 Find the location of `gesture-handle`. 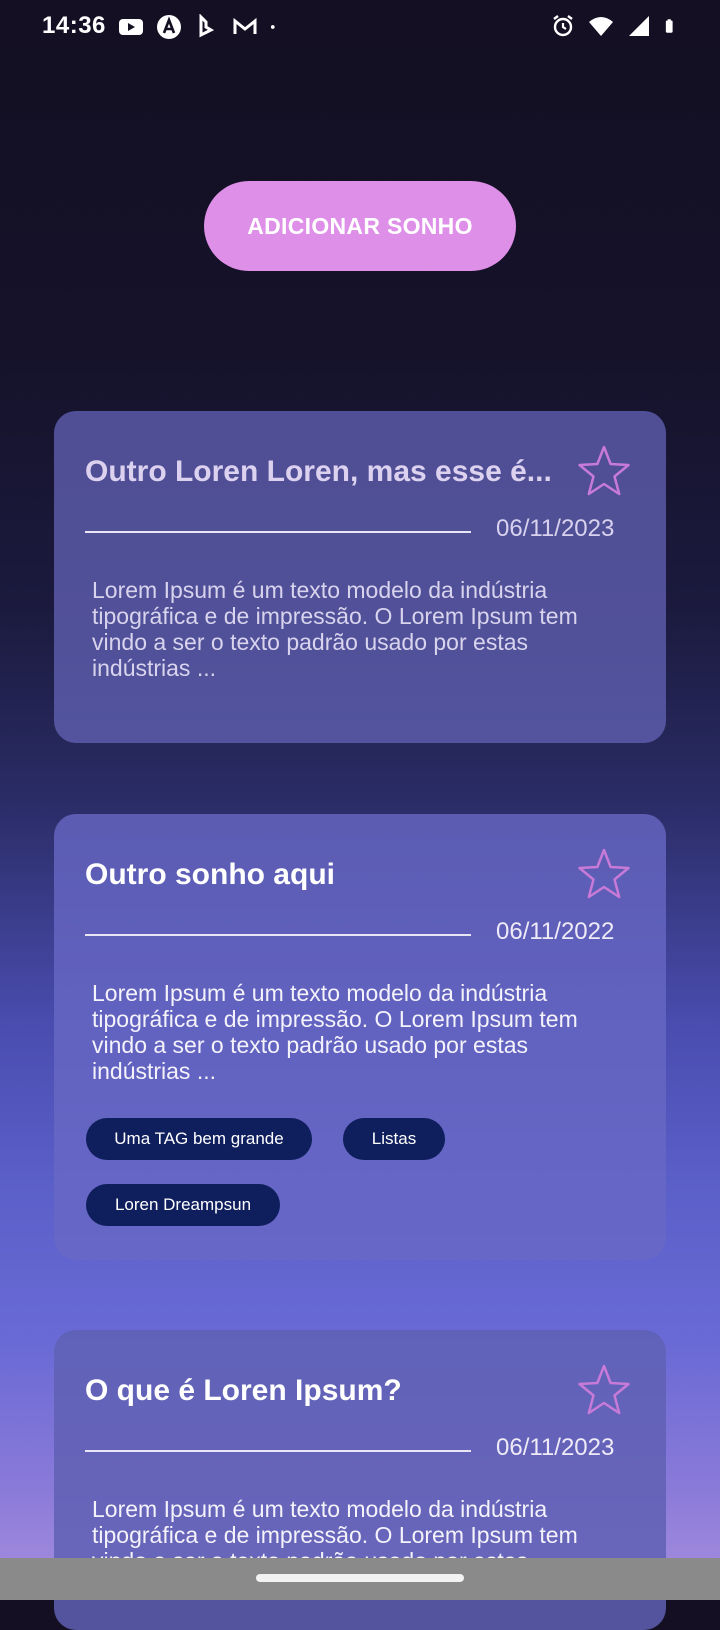

gesture-handle is located at coordinates (360, 1578).